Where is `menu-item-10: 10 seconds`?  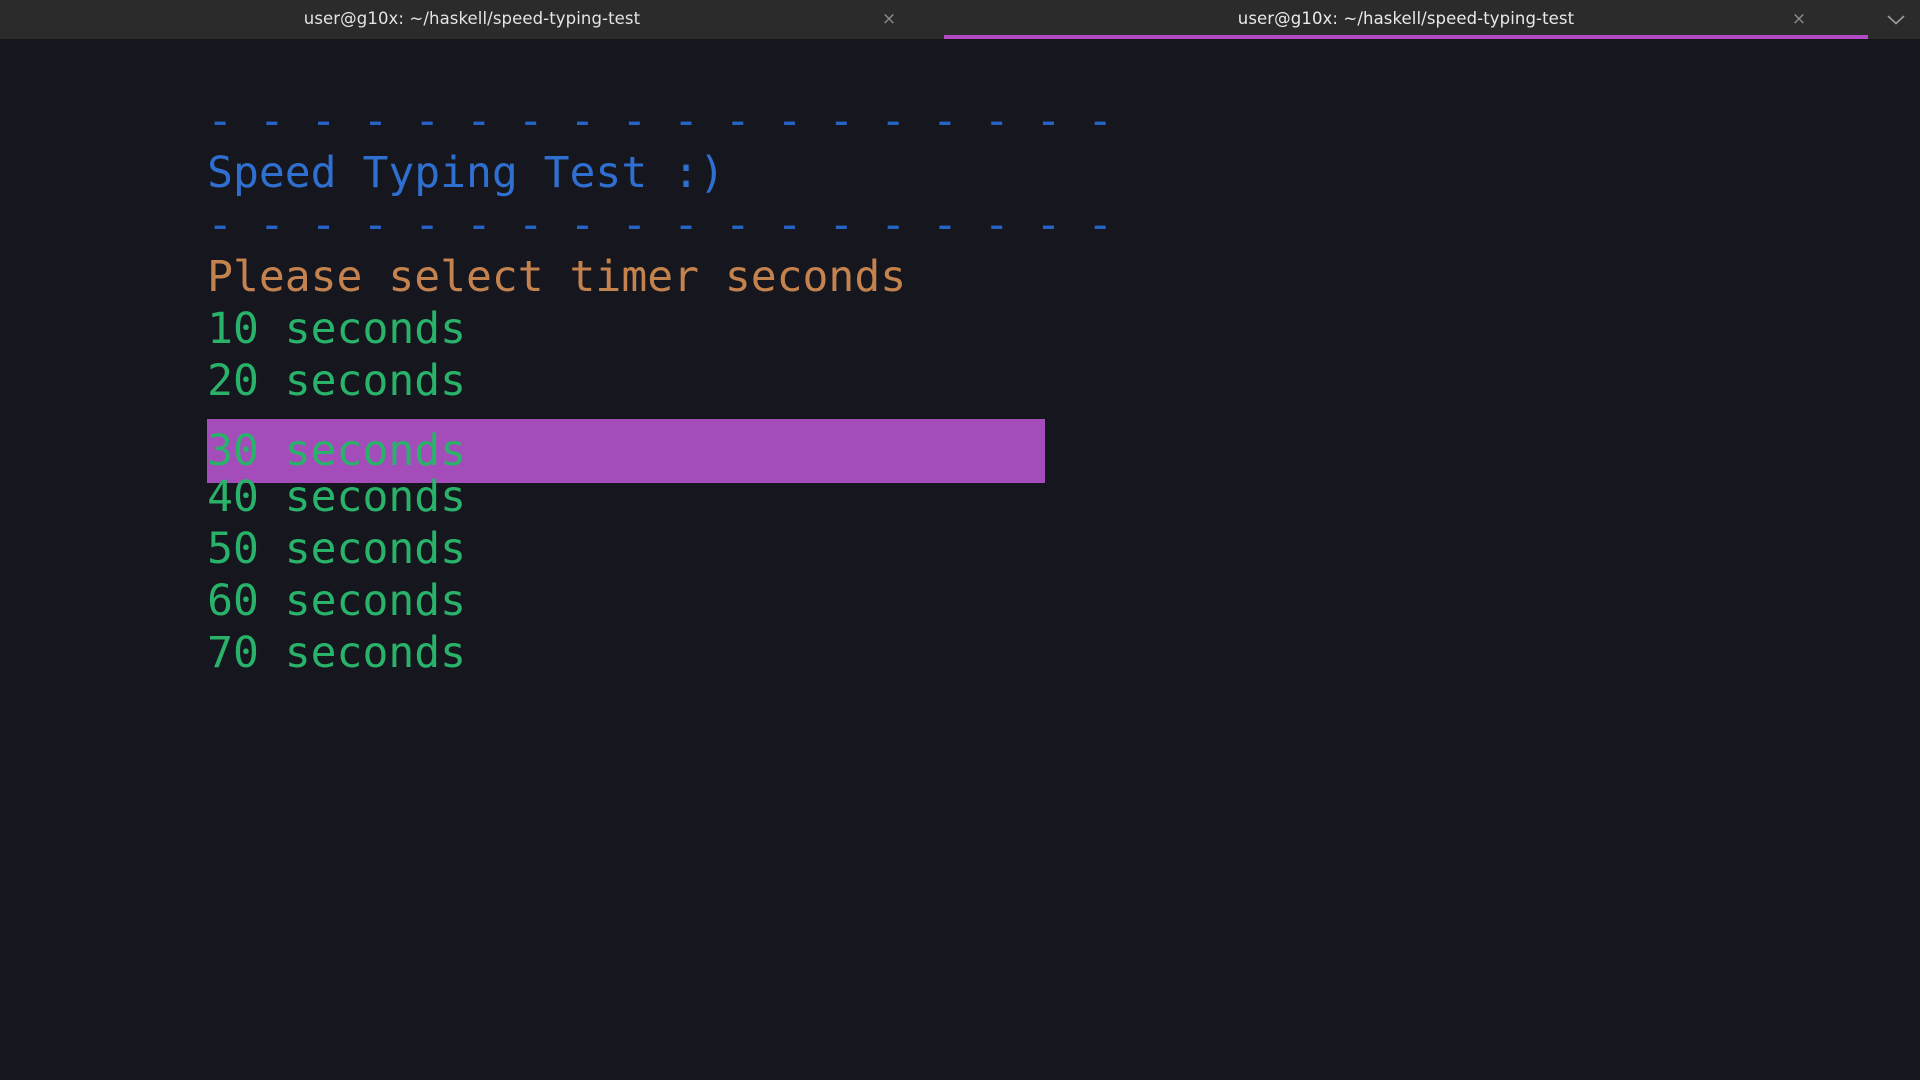 menu-item-10: 10 seconds is located at coordinates (960, 302).